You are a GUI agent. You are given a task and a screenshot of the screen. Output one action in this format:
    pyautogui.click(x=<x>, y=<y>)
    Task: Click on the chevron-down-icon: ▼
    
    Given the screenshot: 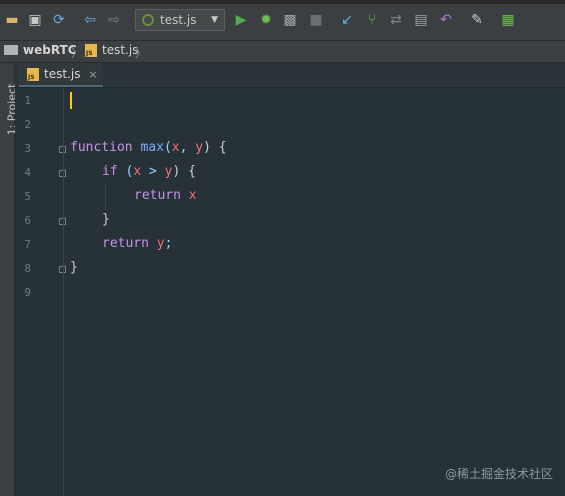 What is the action you would take?
    pyautogui.click(x=214, y=20)
    